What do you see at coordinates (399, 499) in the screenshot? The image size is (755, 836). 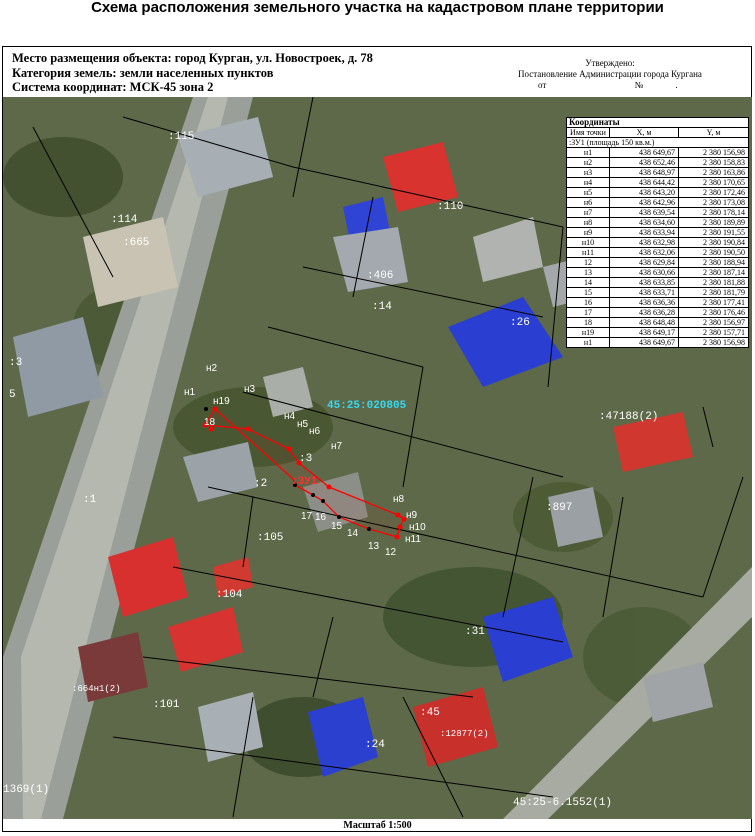 I see `point-label: н8` at bounding box center [399, 499].